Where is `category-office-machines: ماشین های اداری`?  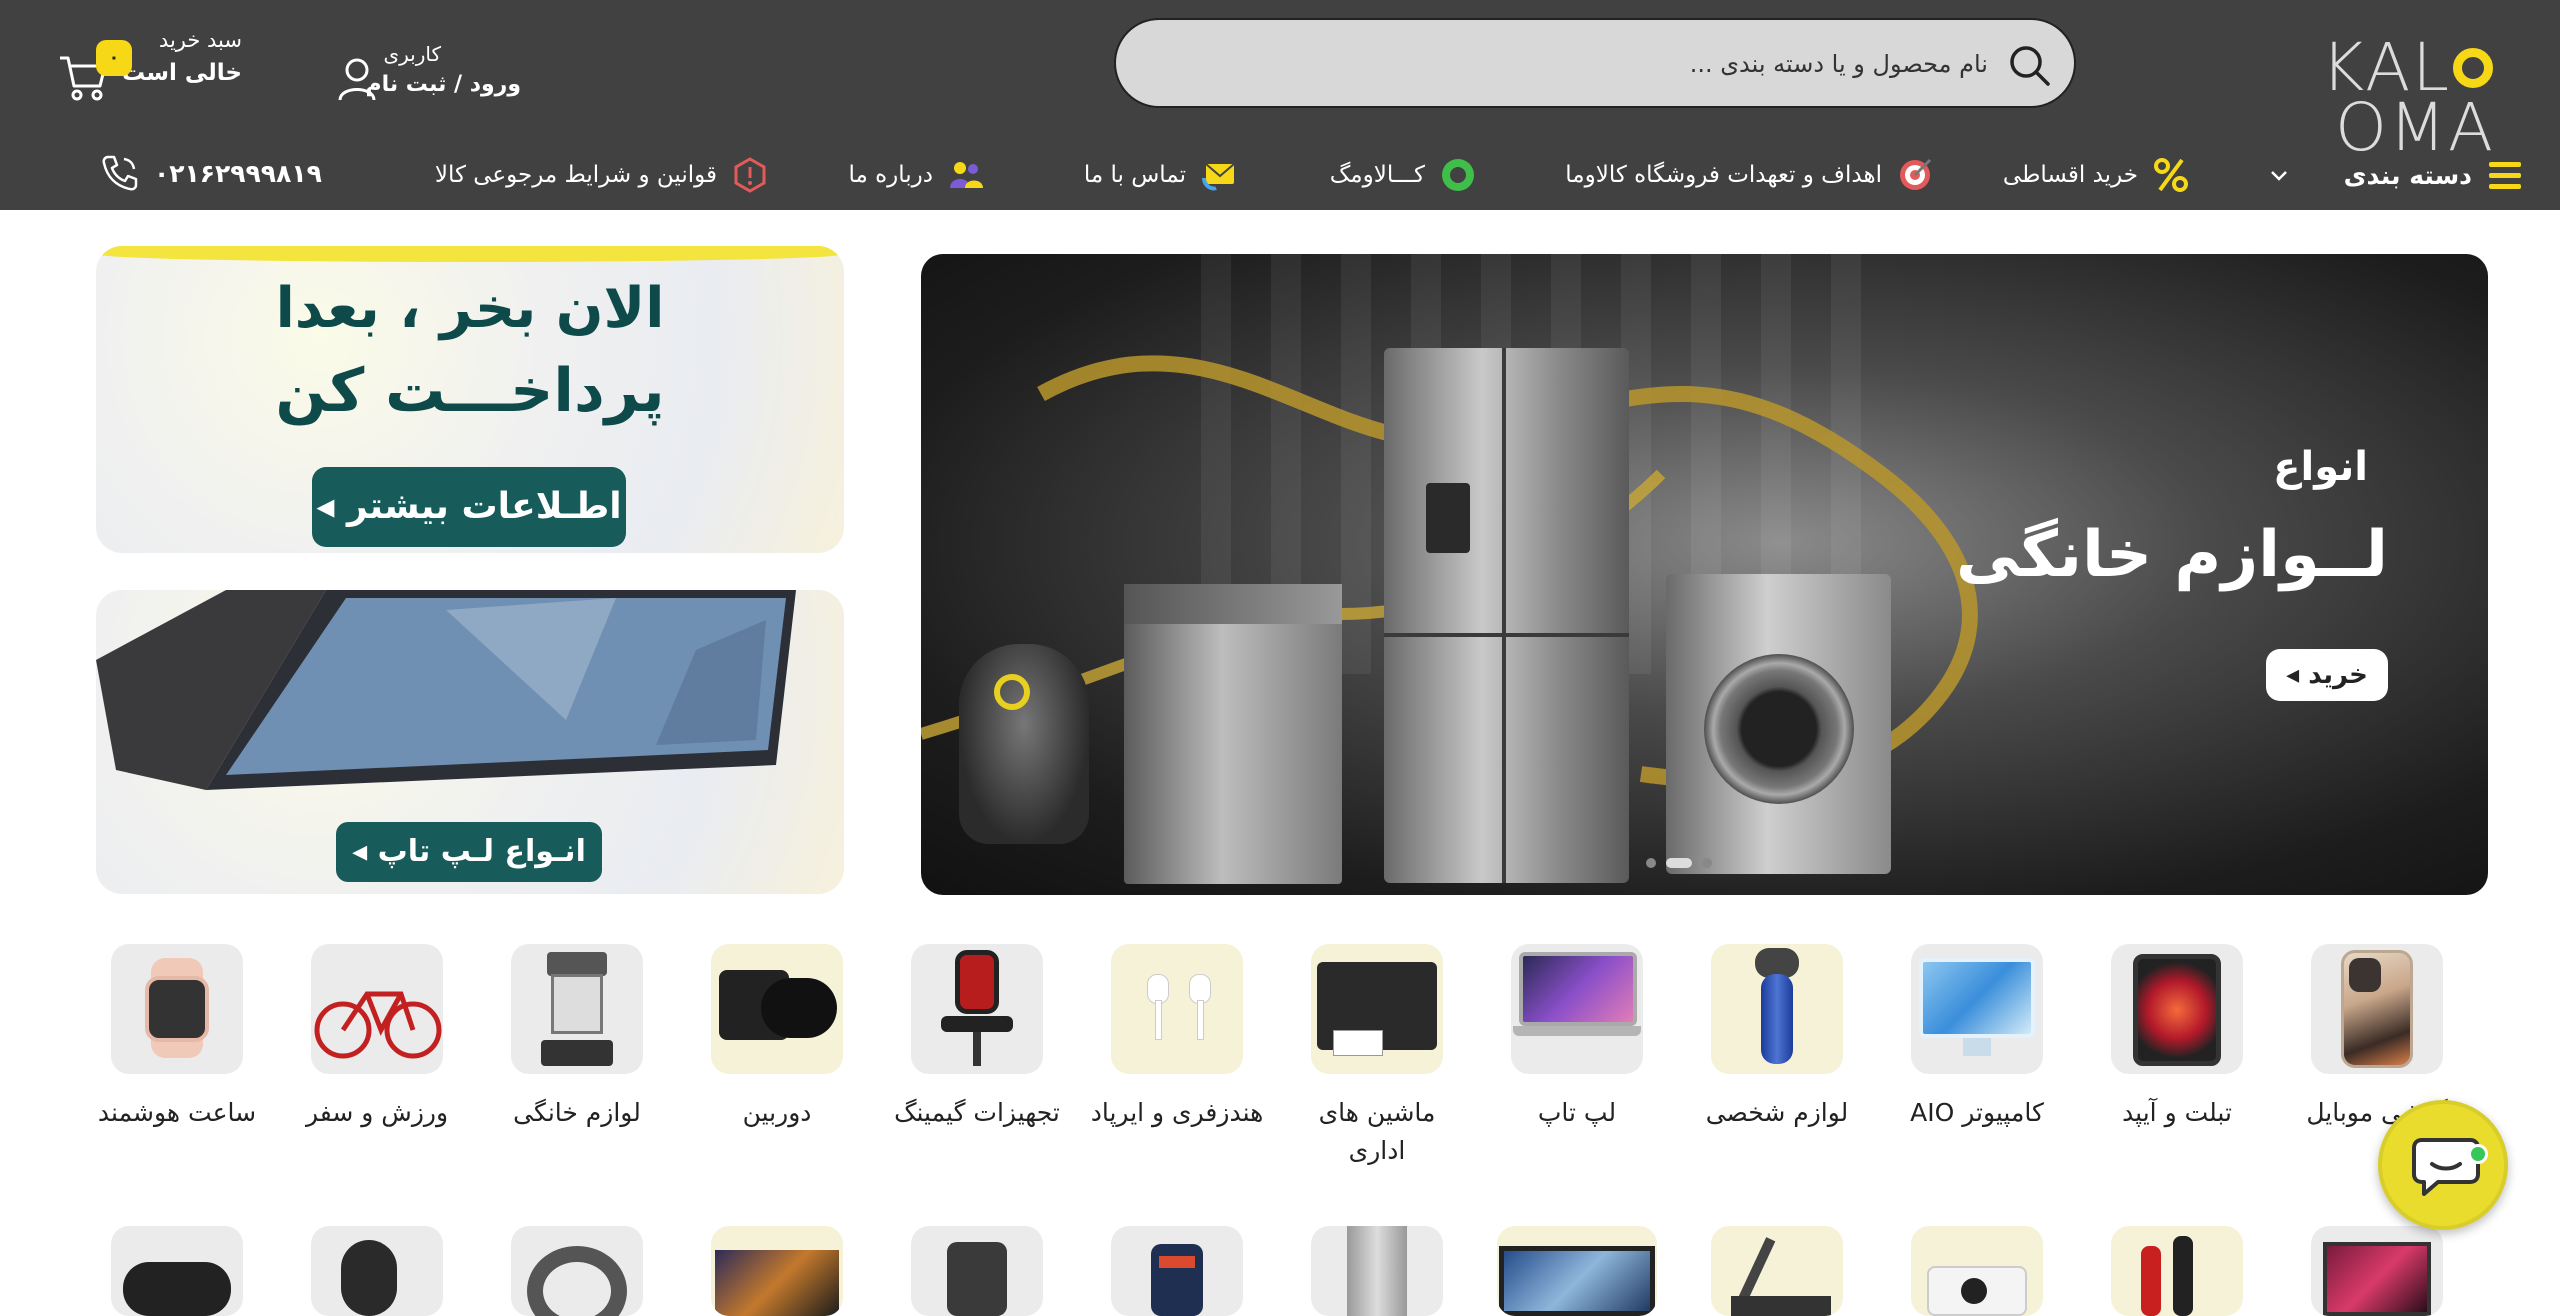 category-office-machines: ماشین های اداری is located at coordinates (1377, 1057).